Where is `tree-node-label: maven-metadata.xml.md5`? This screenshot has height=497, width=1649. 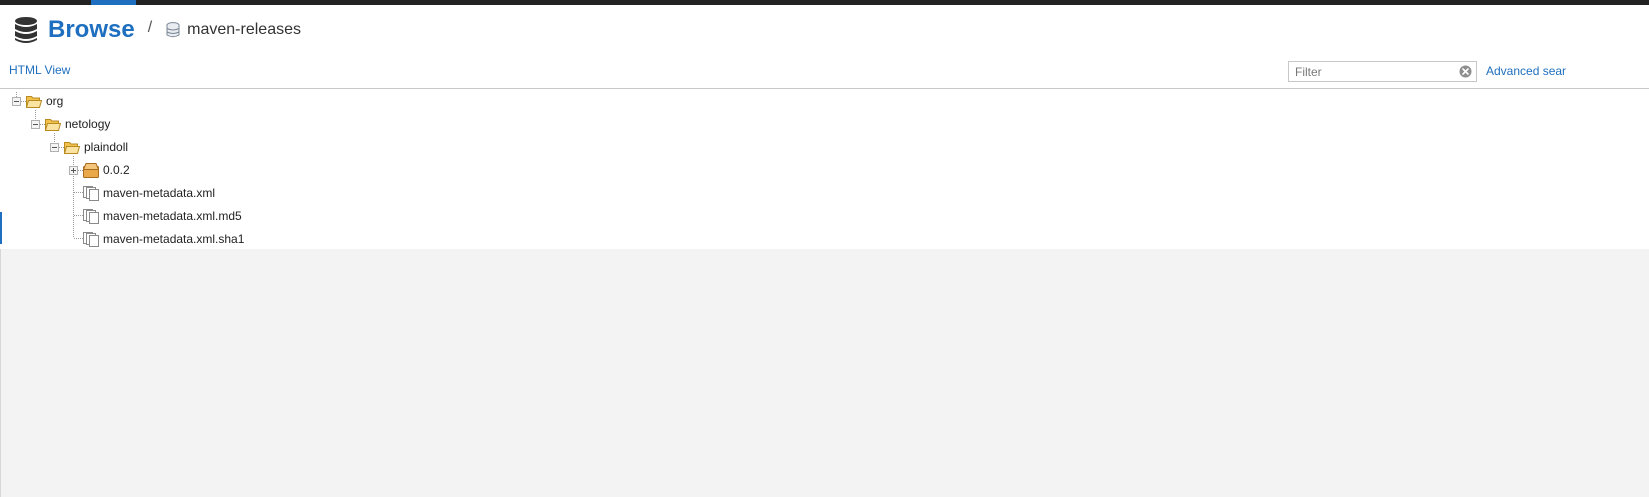 tree-node-label: maven-metadata.xml.md5 is located at coordinates (172, 216).